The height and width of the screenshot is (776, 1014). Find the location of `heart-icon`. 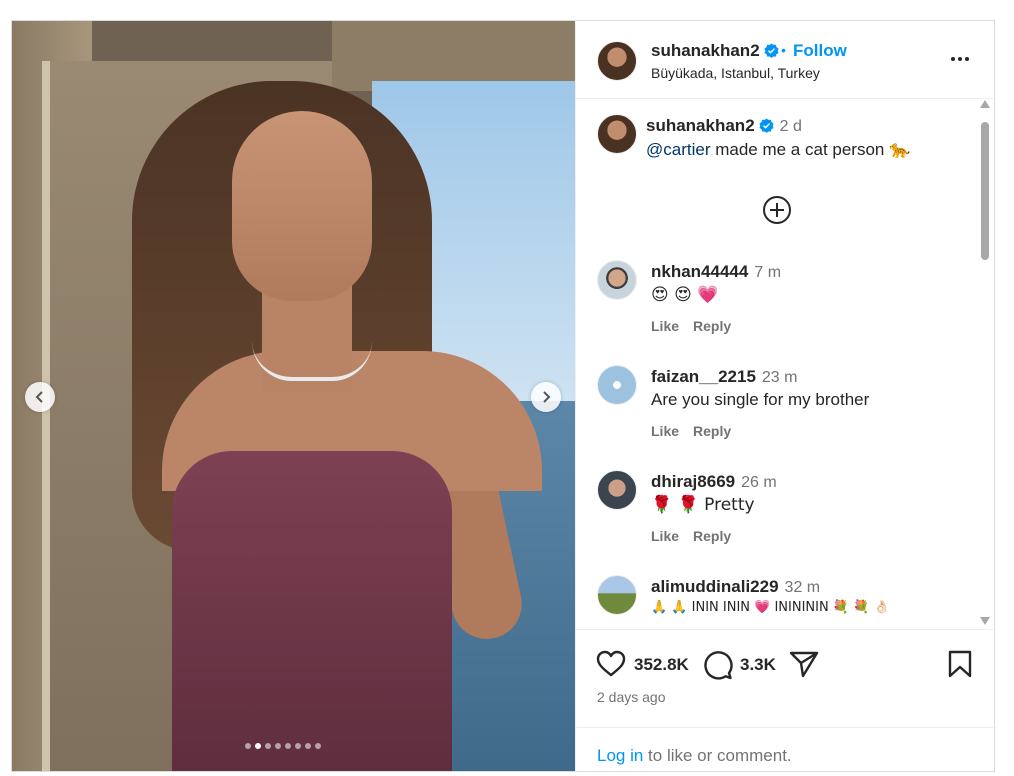

heart-icon is located at coordinates (611, 664).